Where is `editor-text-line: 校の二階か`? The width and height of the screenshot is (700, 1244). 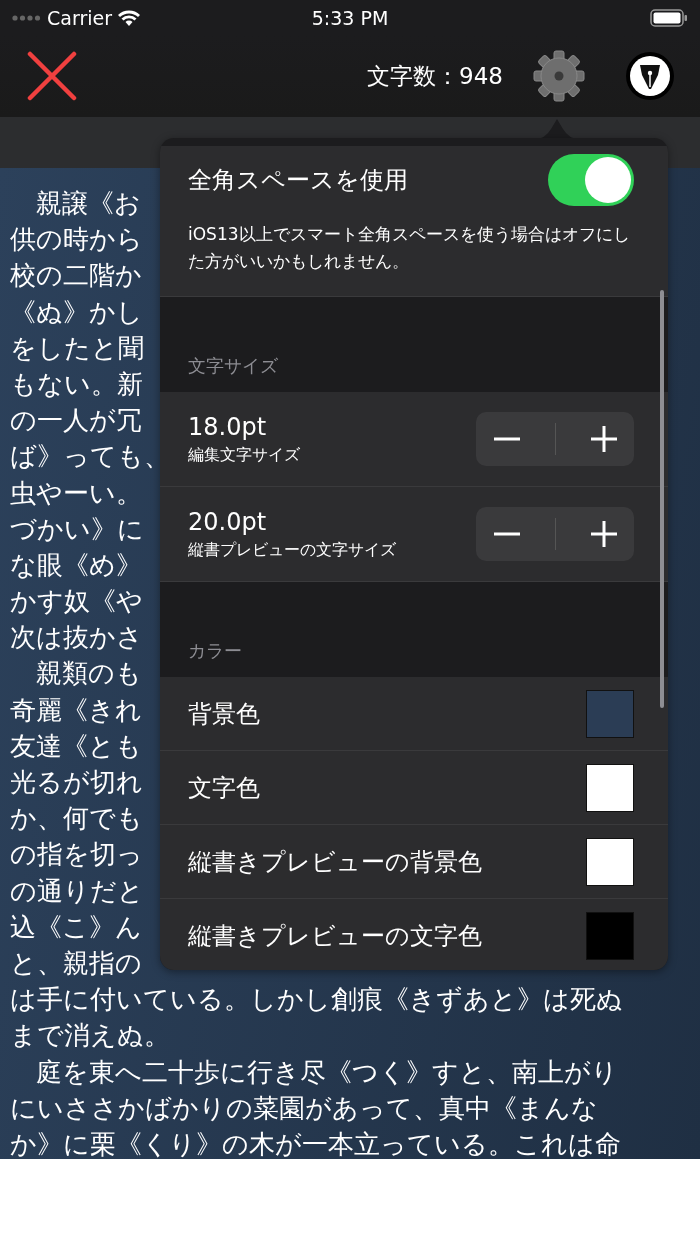
editor-text-line: 校の二階か is located at coordinates (76, 276).